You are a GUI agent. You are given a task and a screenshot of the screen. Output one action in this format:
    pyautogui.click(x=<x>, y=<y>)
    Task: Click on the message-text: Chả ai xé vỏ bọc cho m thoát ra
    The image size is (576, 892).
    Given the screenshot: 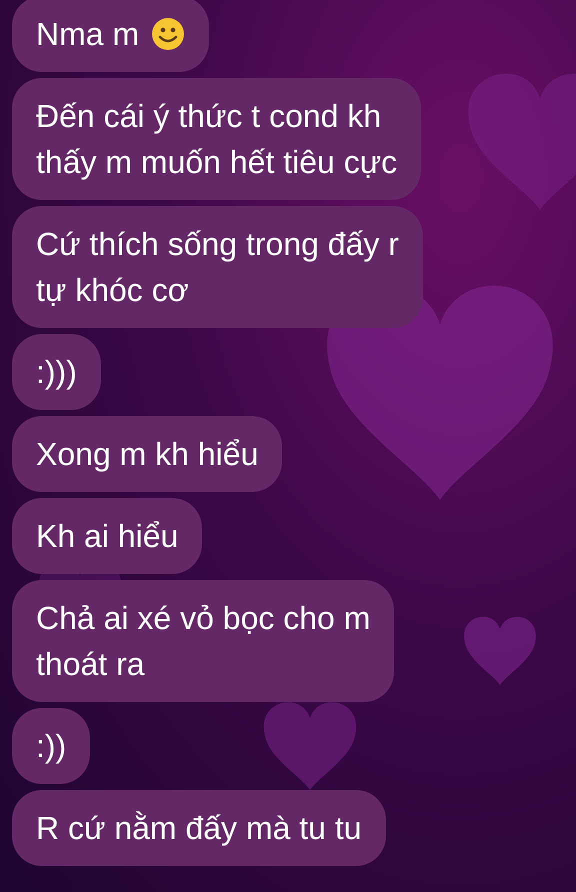 What is the action you would take?
    pyautogui.click(x=203, y=641)
    